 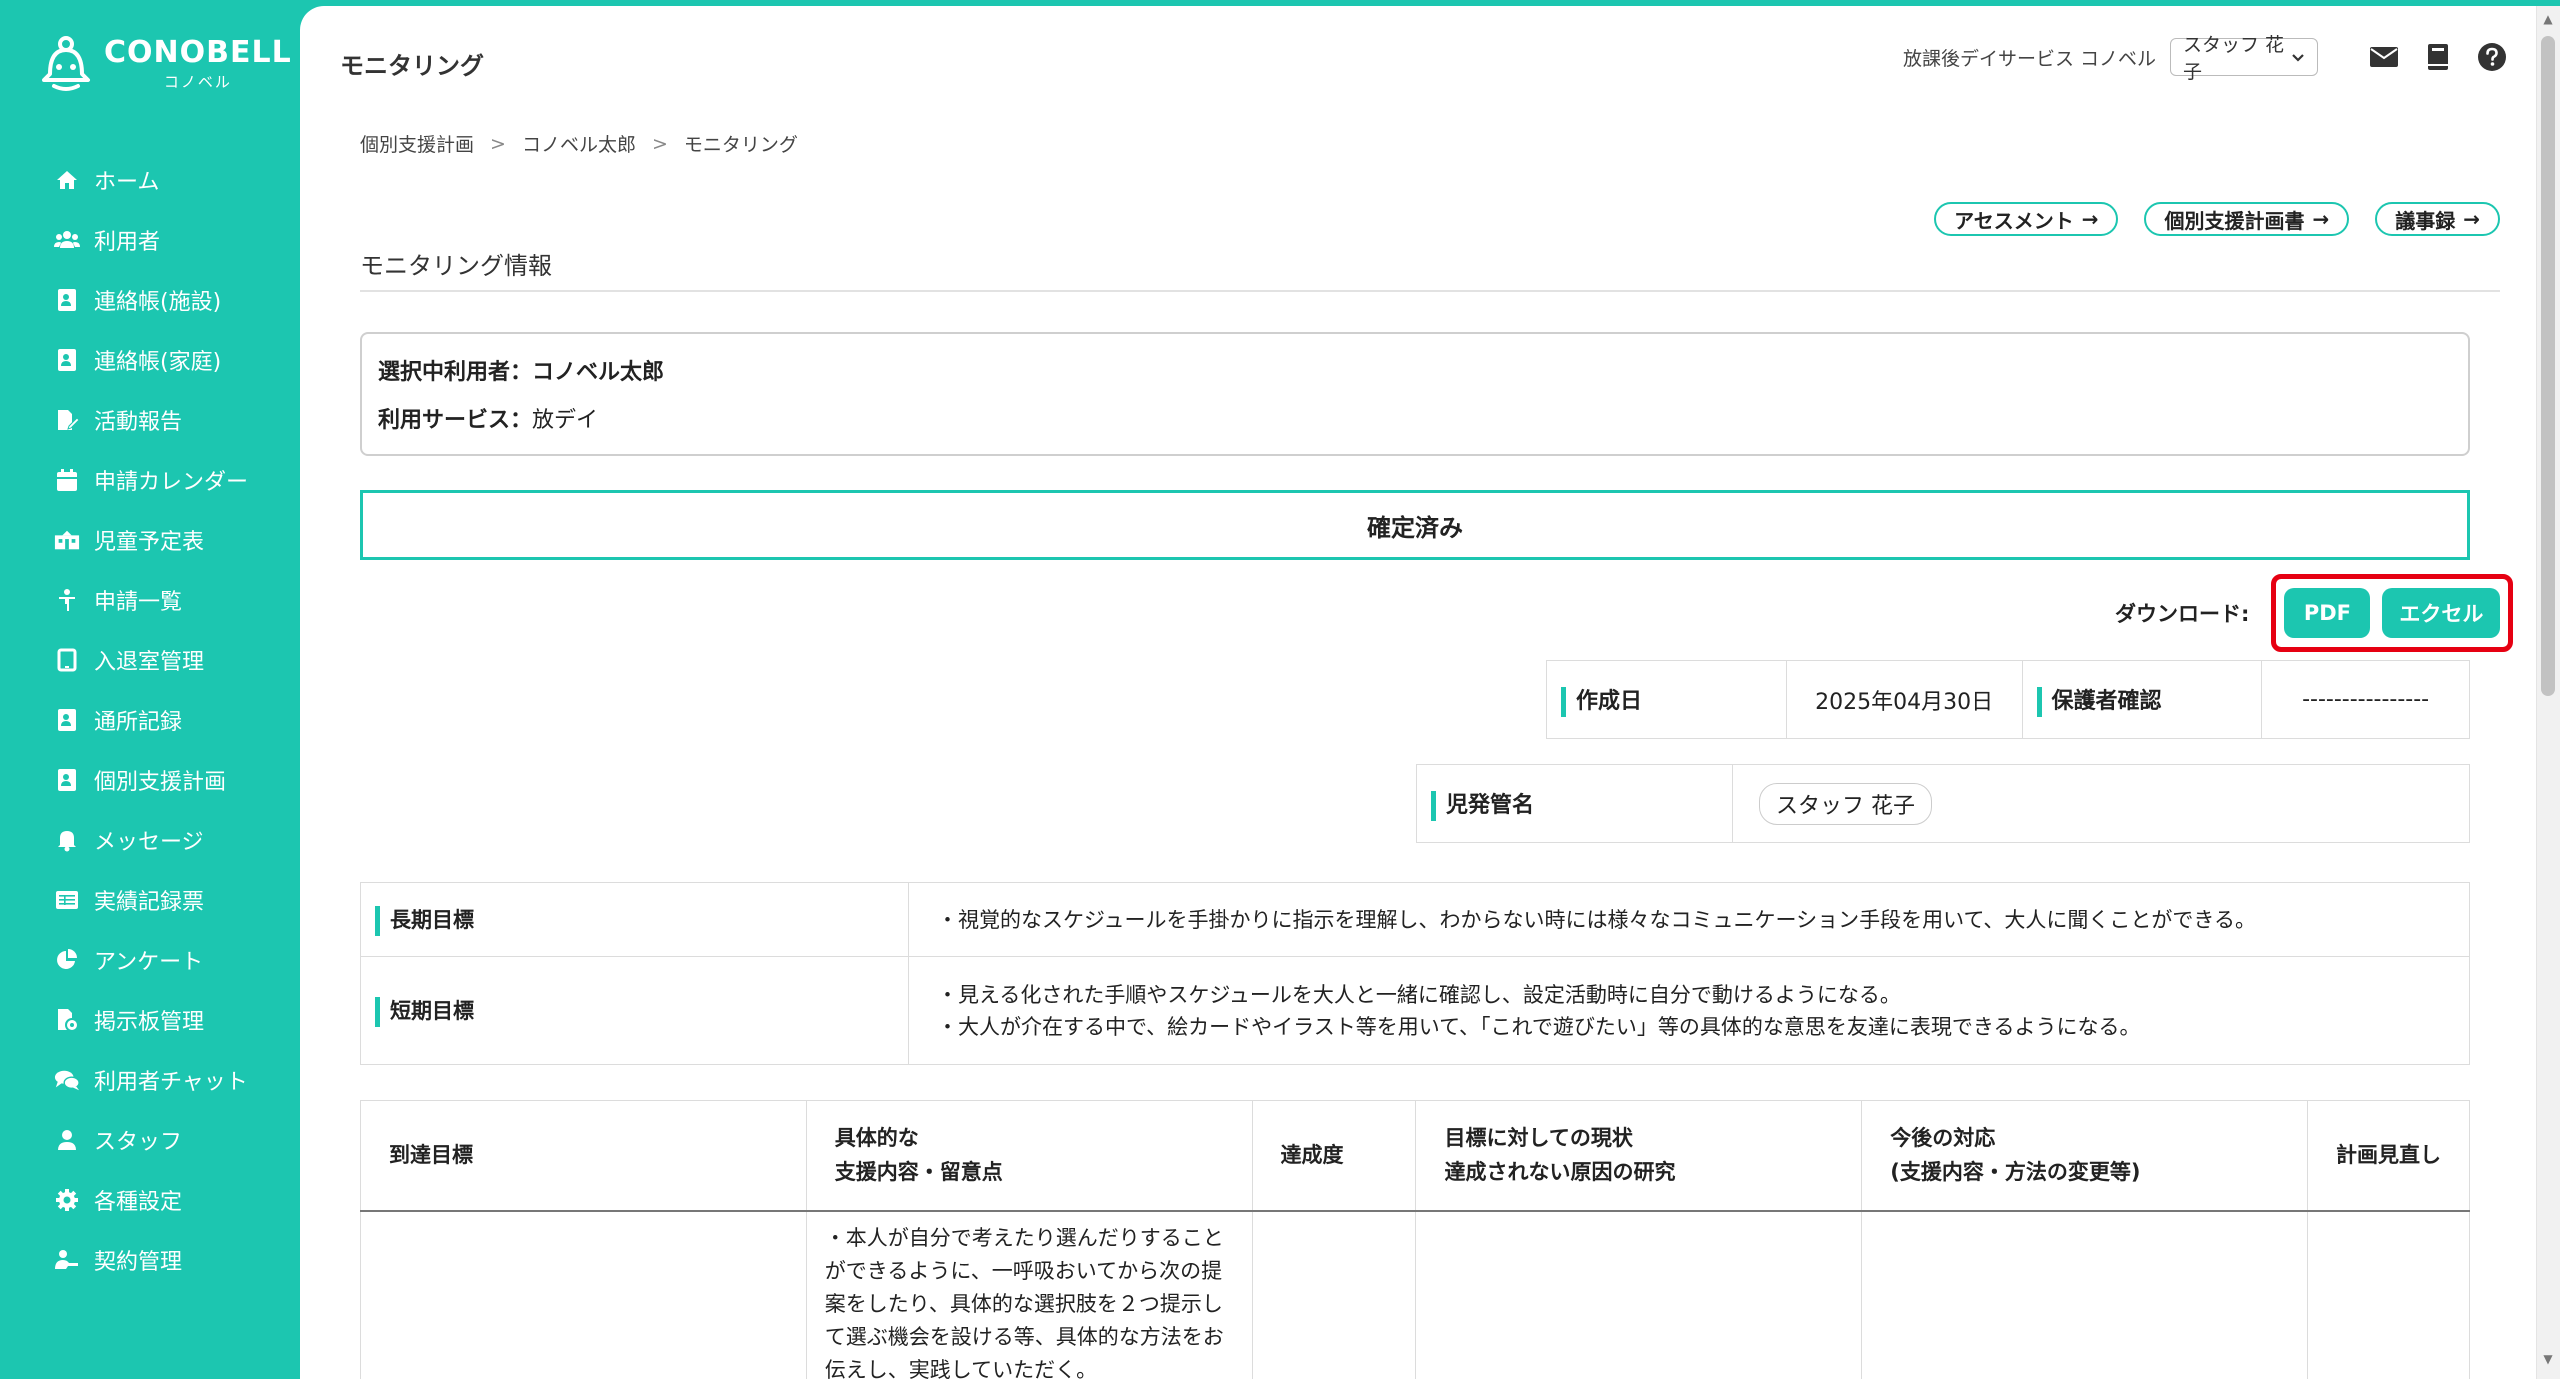 I want to click on staff-select: スタッフ 花子, so click(x=2244, y=58).